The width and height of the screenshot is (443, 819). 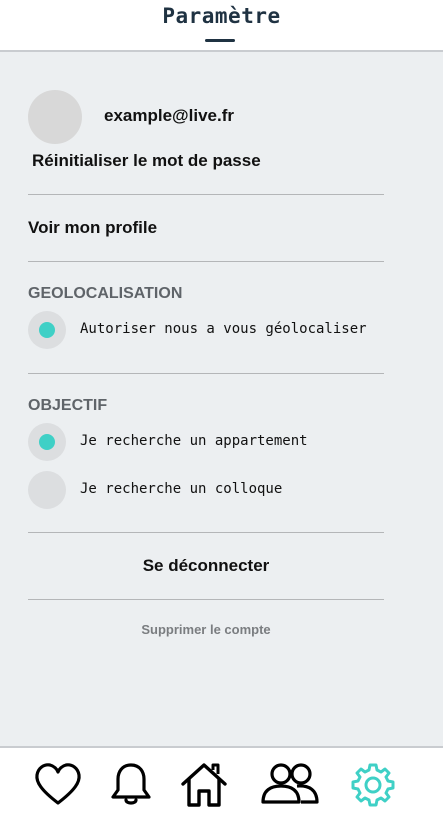 I want to click on reset-password-link: Réinitialiser le mot de passe, so click(x=146, y=161).